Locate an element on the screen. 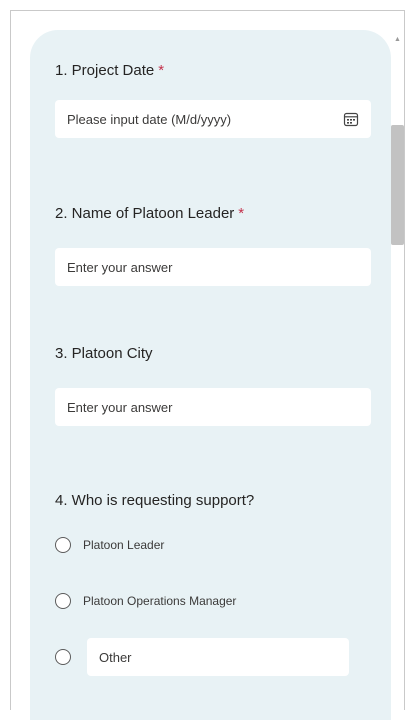  scrollbar-thumb is located at coordinates (397, 185).